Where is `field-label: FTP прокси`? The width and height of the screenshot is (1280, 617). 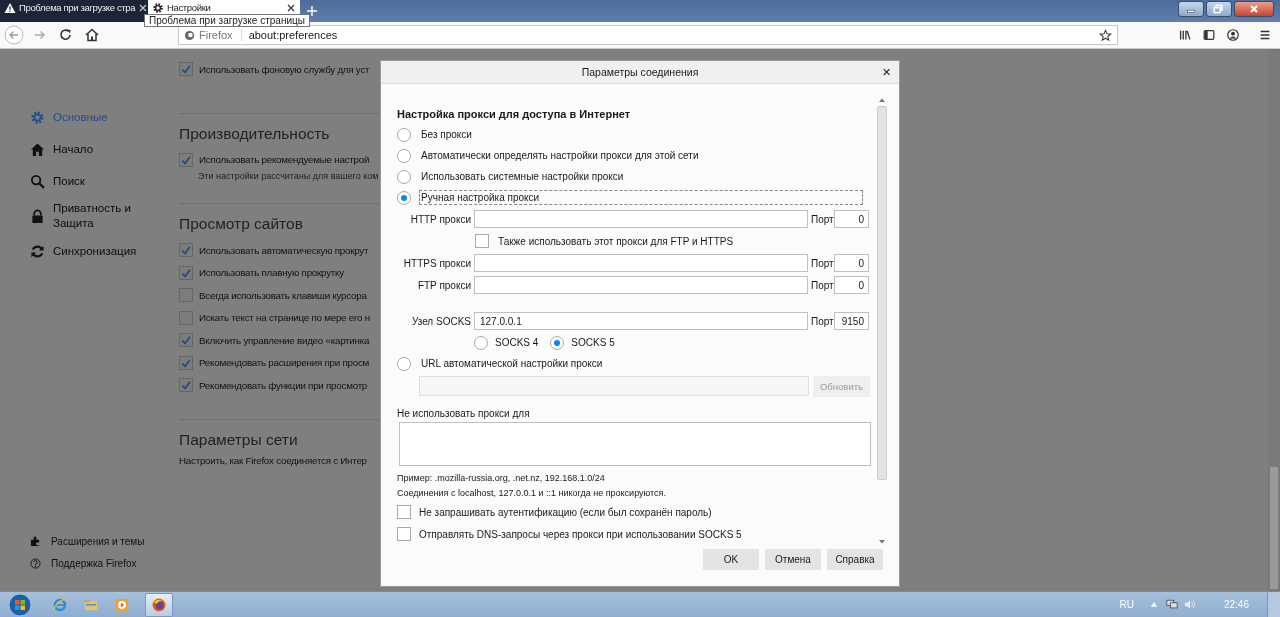 field-label: FTP прокси is located at coordinates (444, 285).